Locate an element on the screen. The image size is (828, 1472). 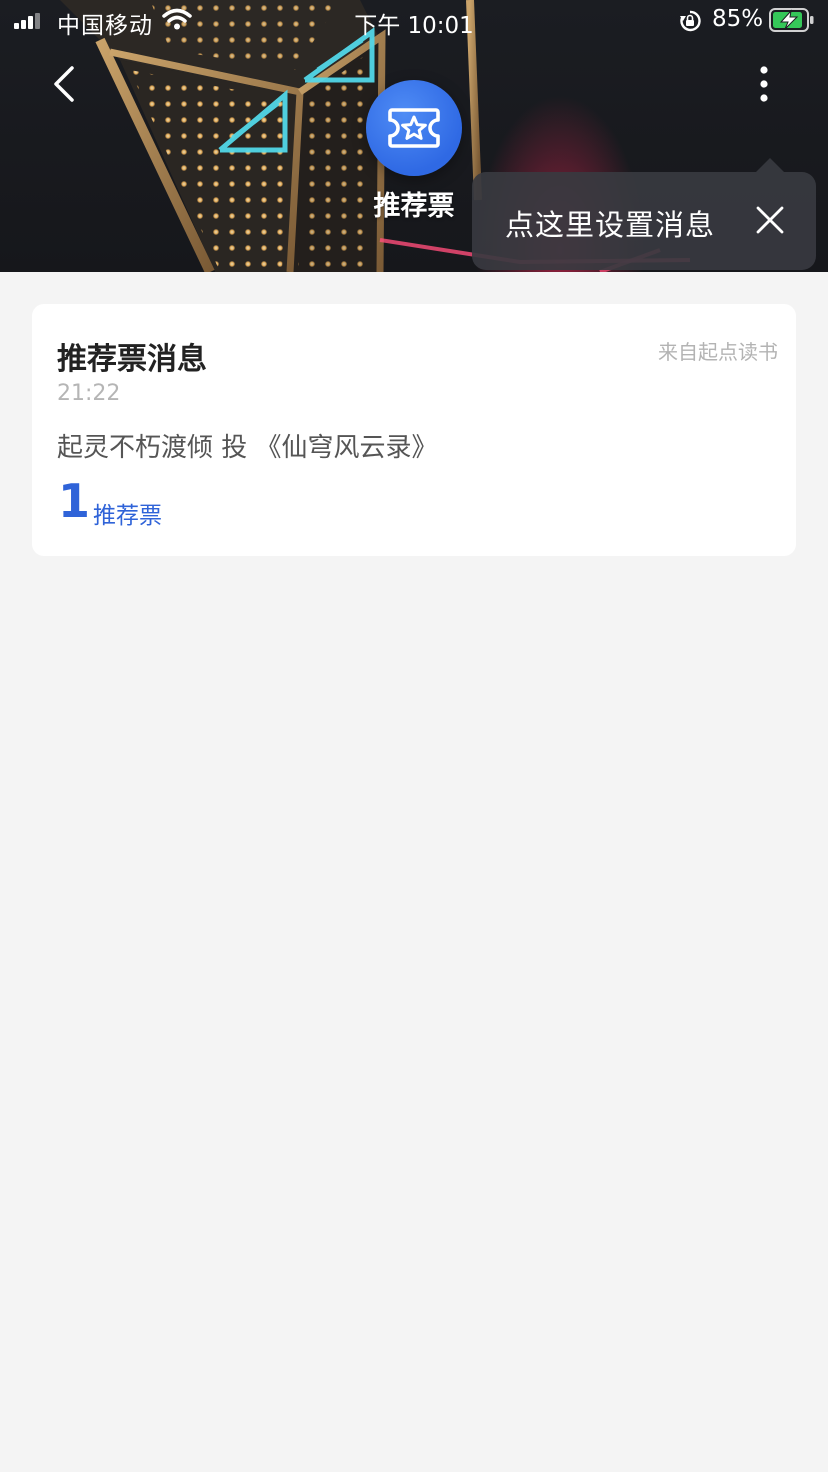
more-options-button is located at coordinates (764, 84).